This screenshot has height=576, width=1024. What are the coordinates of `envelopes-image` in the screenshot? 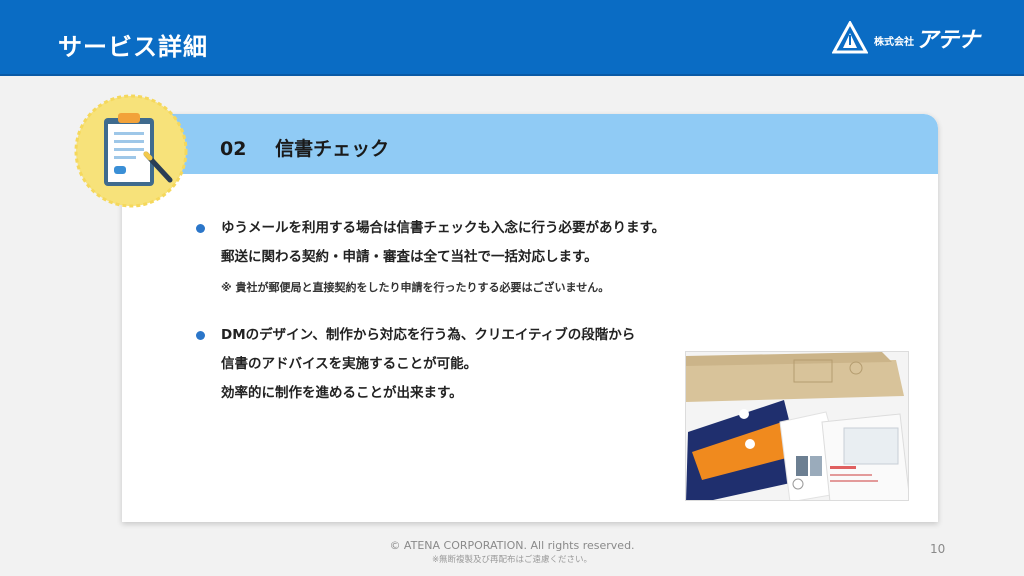 It's located at (797, 426).